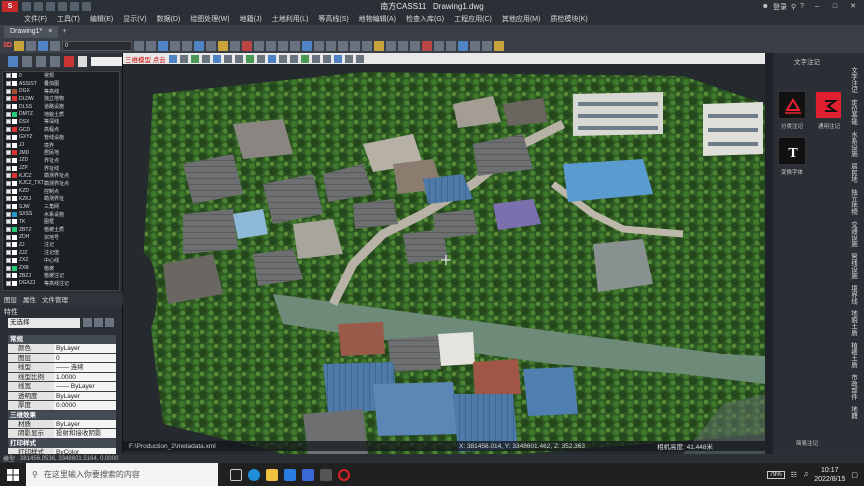  What do you see at coordinates (326, 58) in the screenshot?
I see `polygon-icon` at bounding box center [326, 58].